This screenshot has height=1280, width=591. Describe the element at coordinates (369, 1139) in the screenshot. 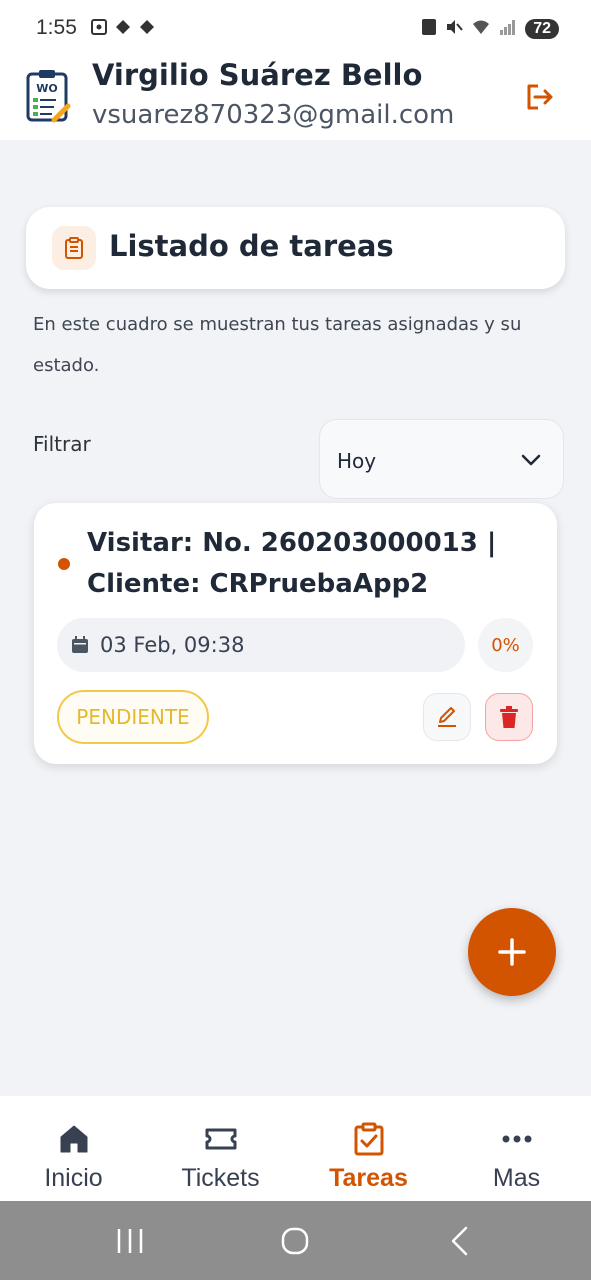

I see `clipboard-check-icon` at that location.